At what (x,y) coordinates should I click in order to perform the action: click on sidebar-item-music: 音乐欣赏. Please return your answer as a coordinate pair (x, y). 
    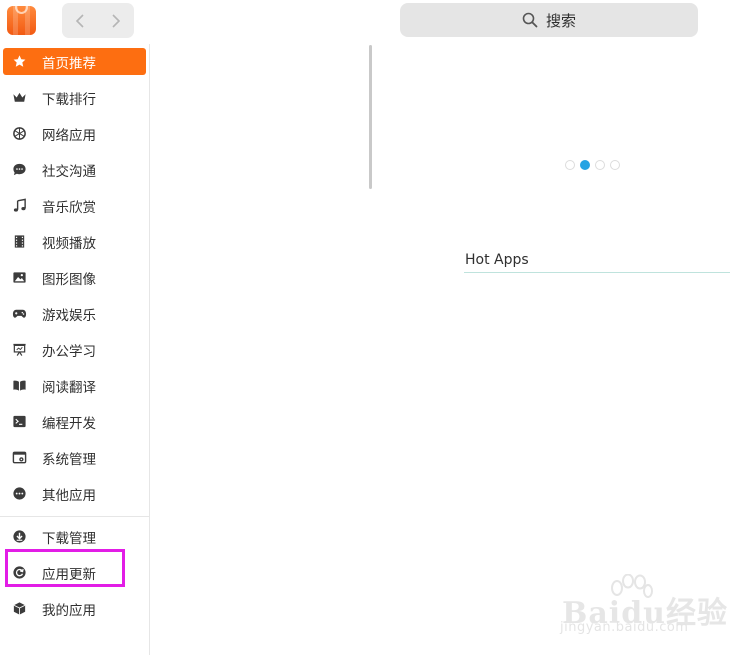
    Looking at the image, I should click on (74, 205).